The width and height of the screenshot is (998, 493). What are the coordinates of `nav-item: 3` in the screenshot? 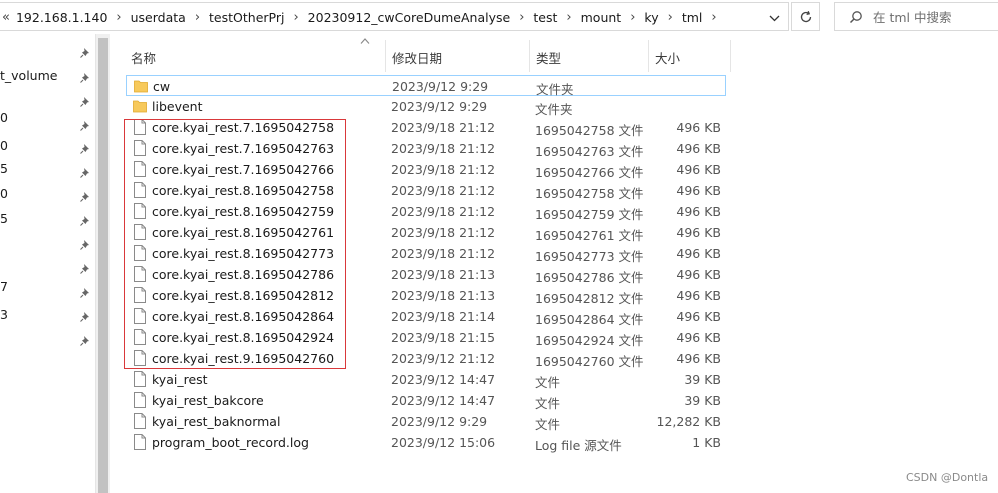 It's located at (4, 314).